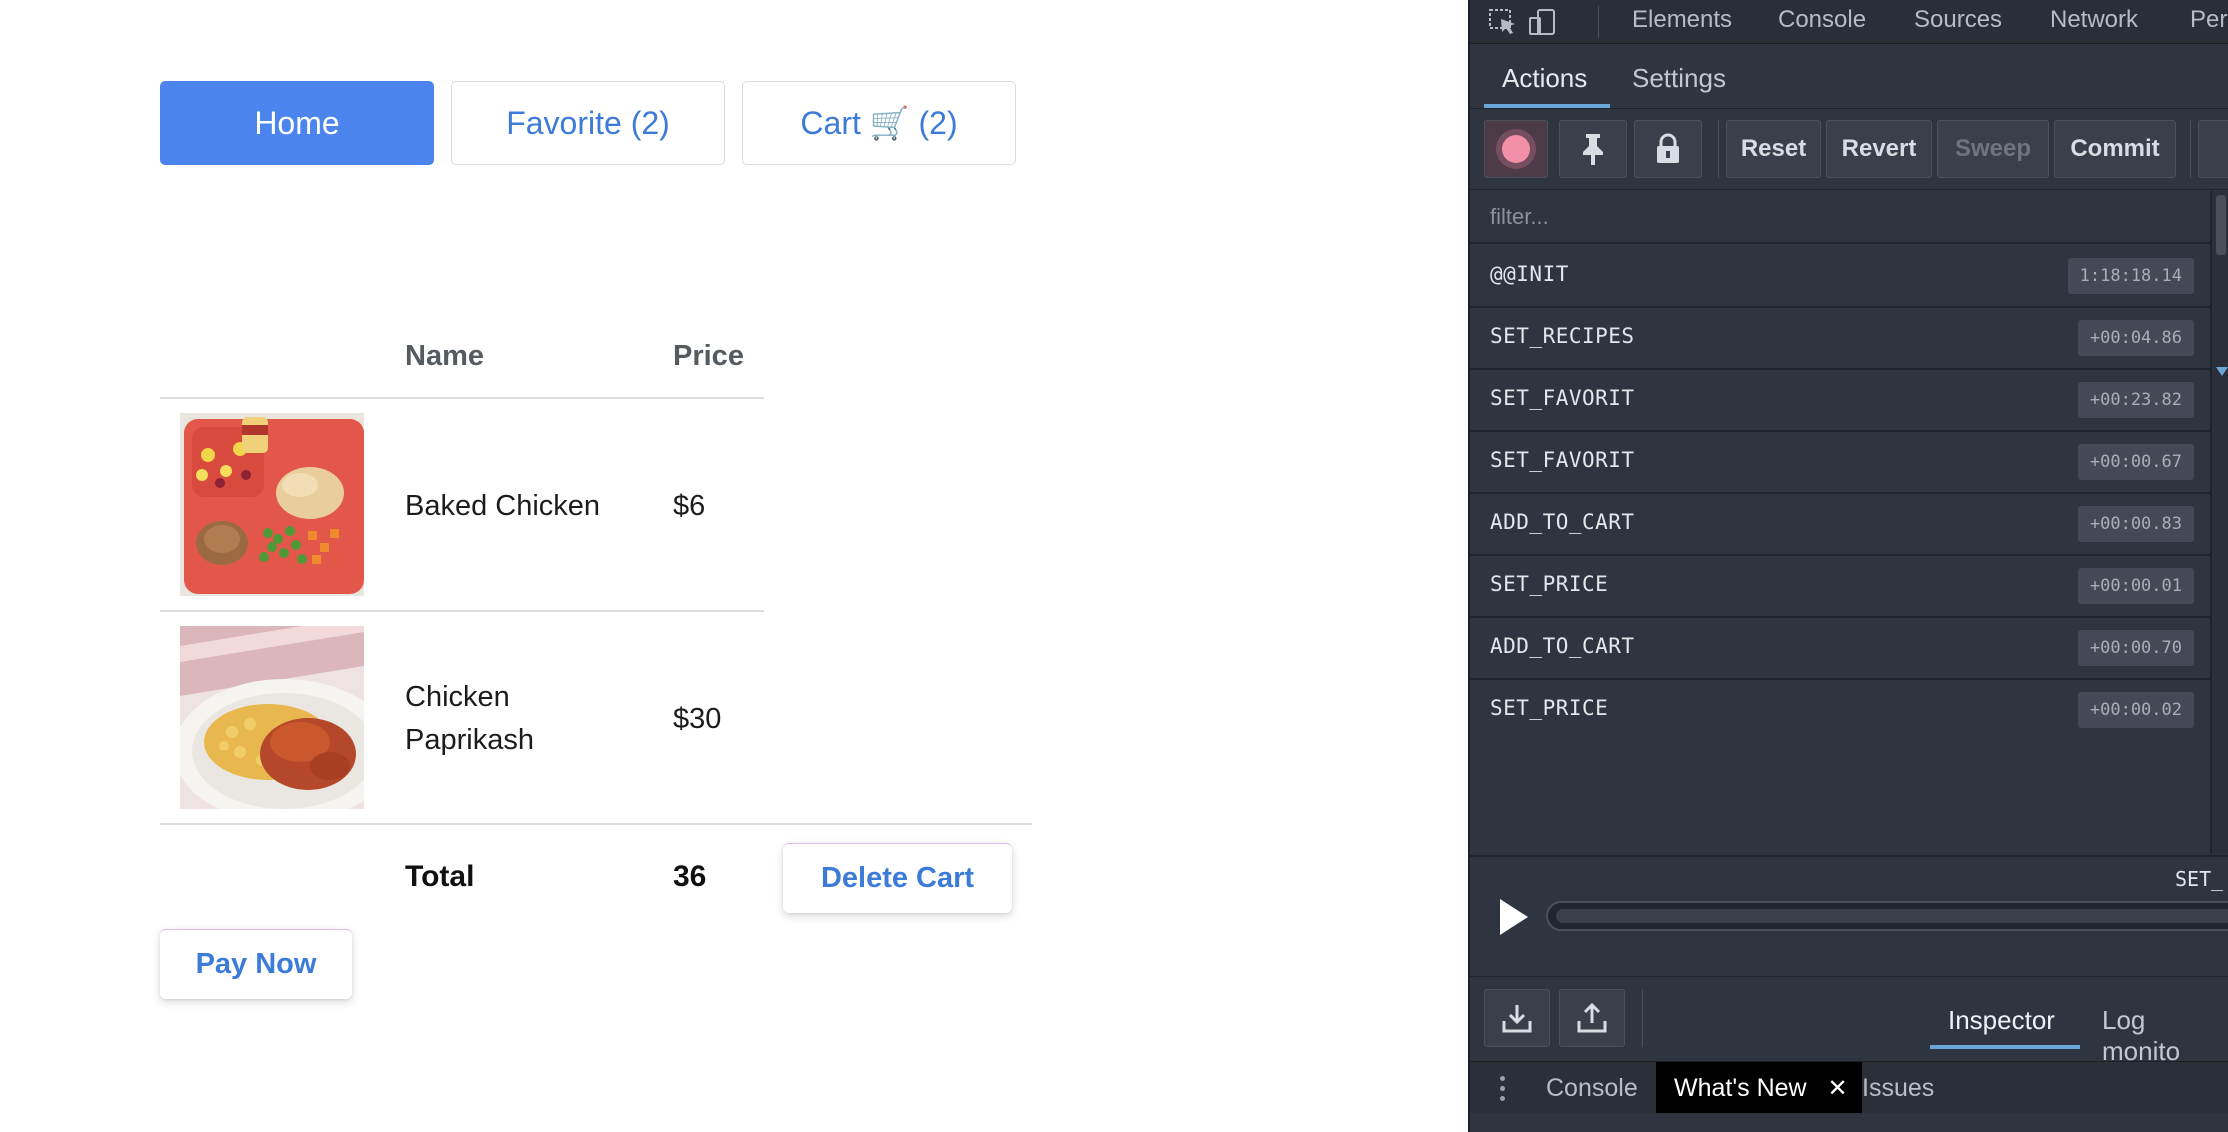 The height and width of the screenshot is (1132, 2228). What do you see at coordinates (1562, 336) in the screenshot?
I see `action-name: SET_RECIPES` at bounding box center [1562, 336].